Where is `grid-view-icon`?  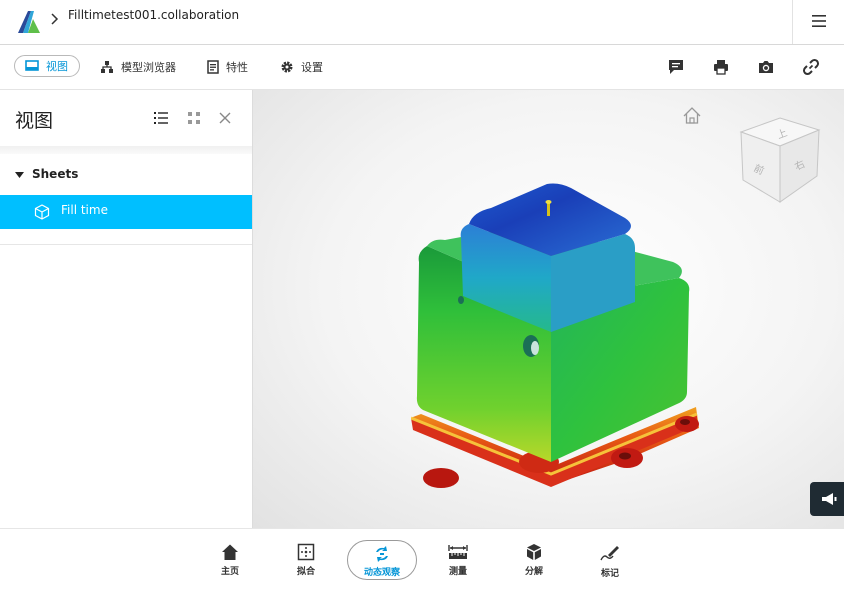
grid-view-icon is located at coordinates (194, 118).